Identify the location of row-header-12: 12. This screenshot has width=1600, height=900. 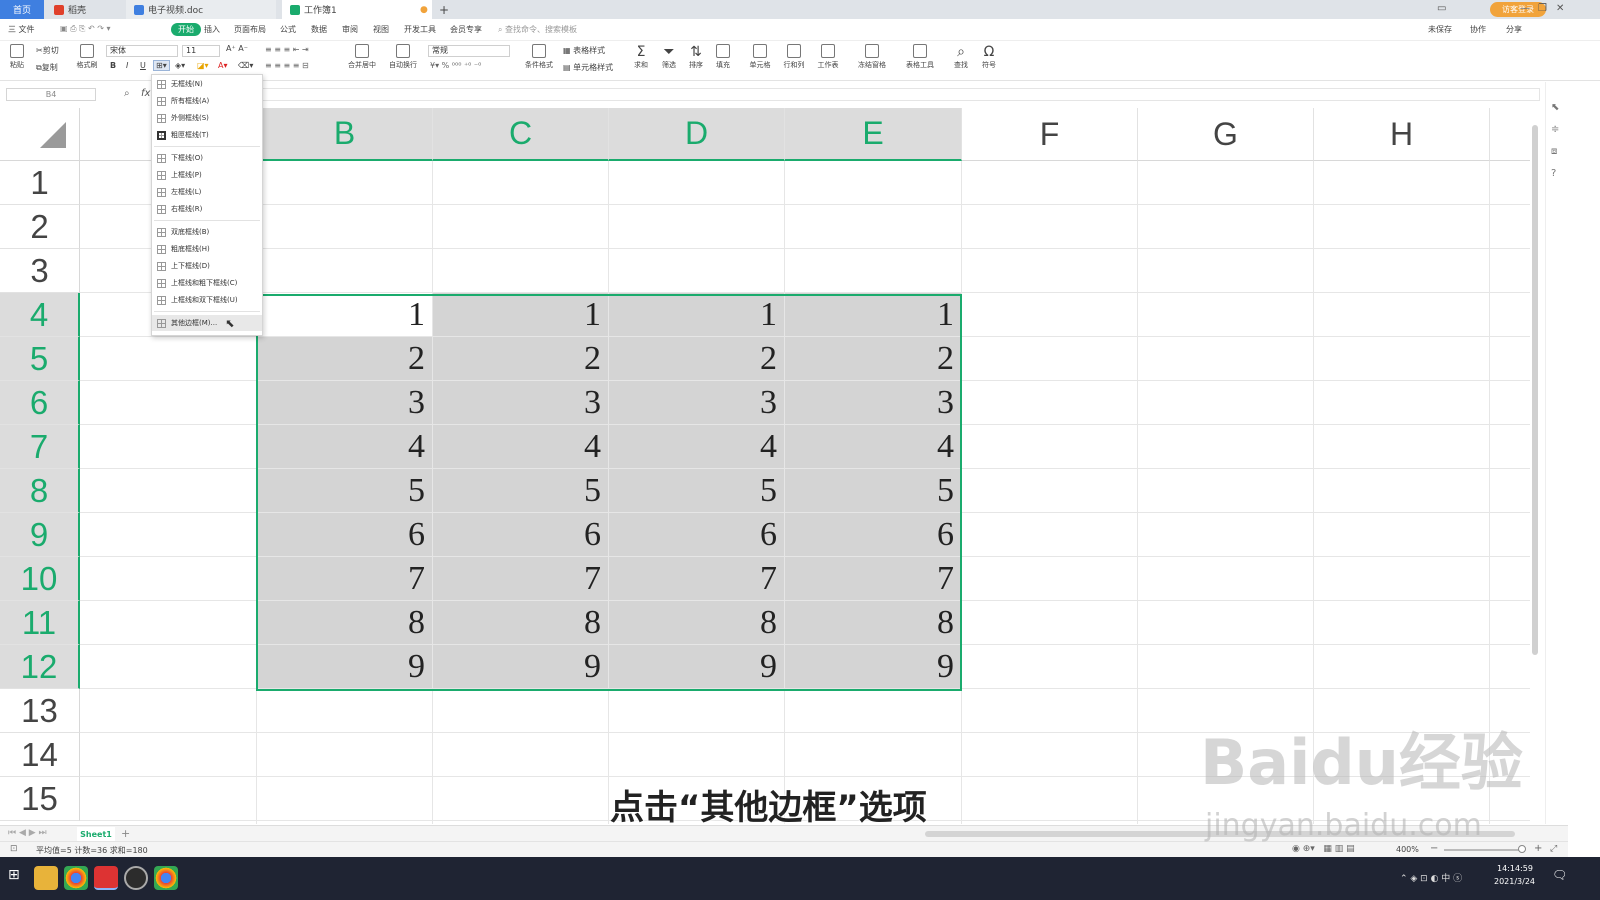
(40, 667).